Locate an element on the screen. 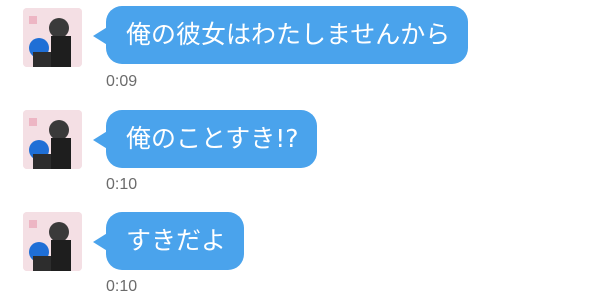 The width and height of the screenshot is (598, 300). message-text: 俺のことすき!? is located at coordinates (212, 138).